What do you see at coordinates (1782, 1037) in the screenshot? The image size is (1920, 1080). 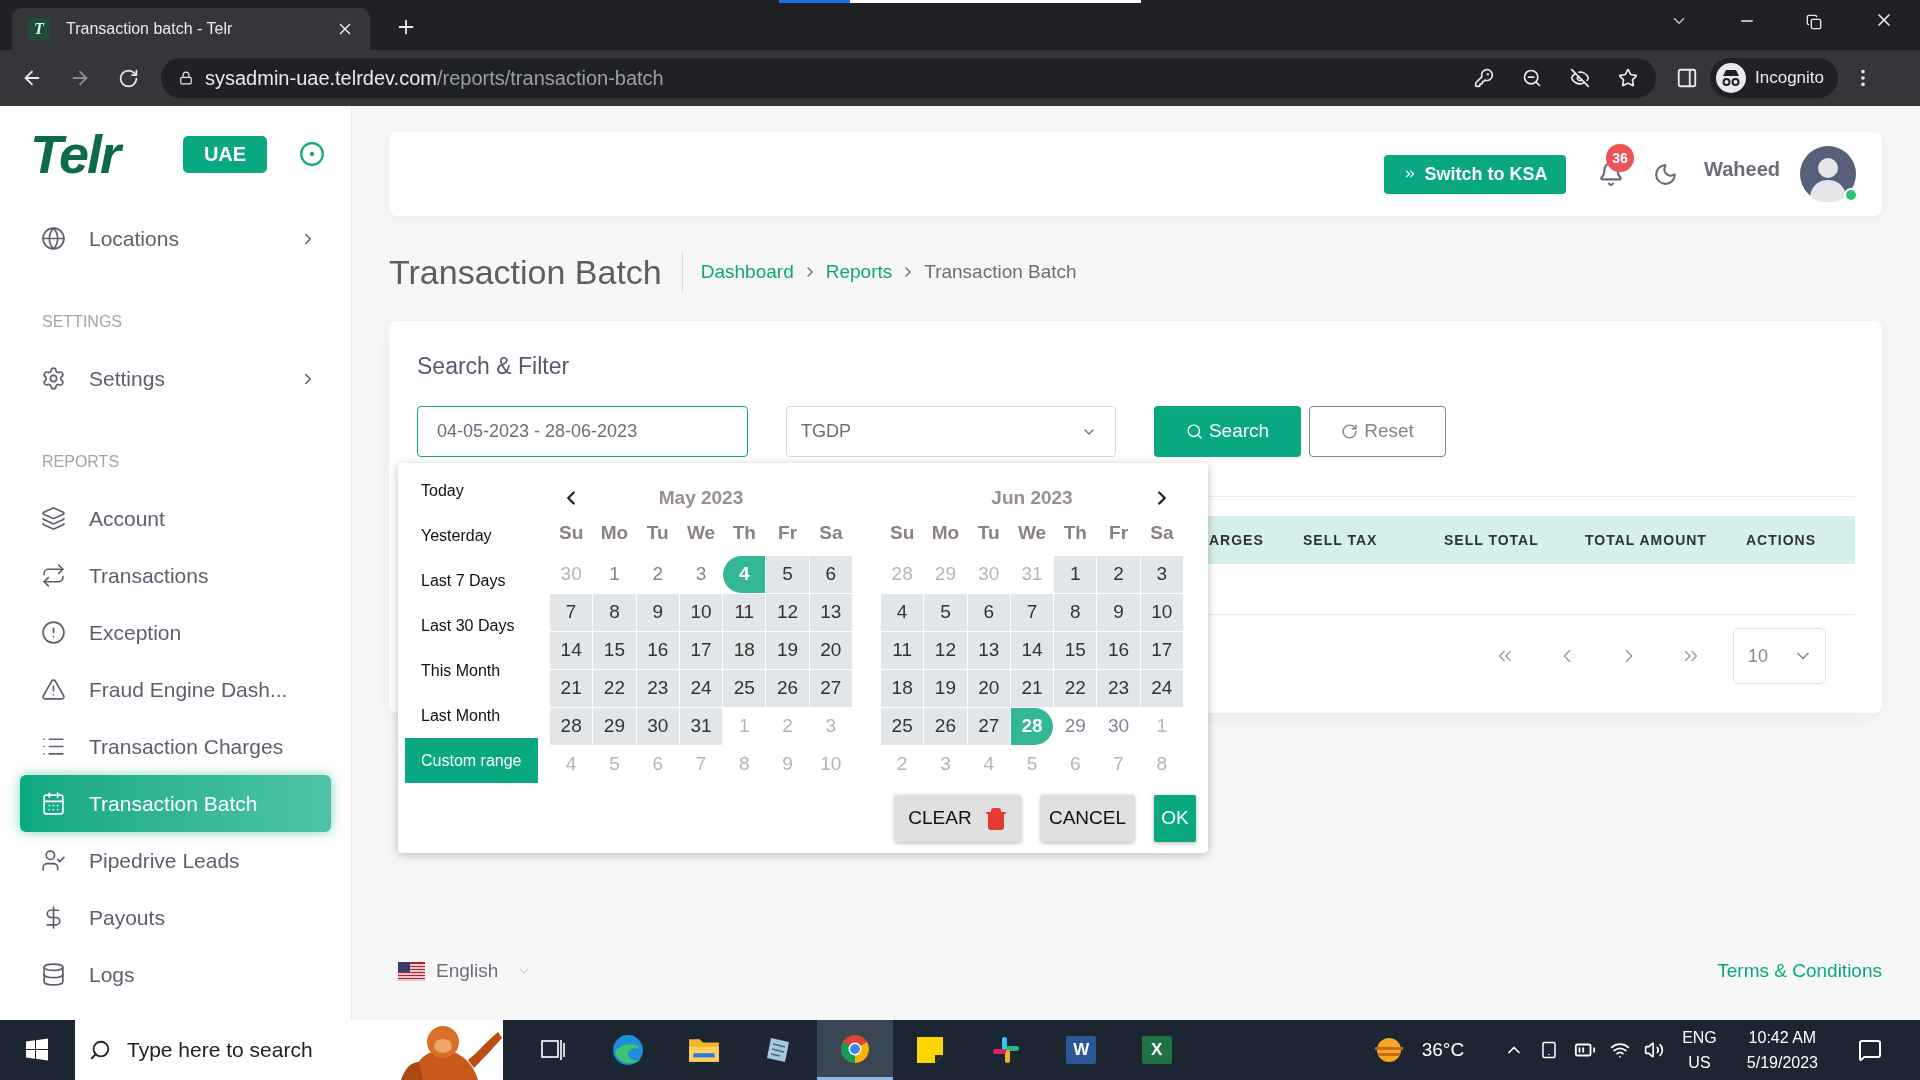 I see `clock-time: 10:42 AM` at bounding box center [1782, 1037].